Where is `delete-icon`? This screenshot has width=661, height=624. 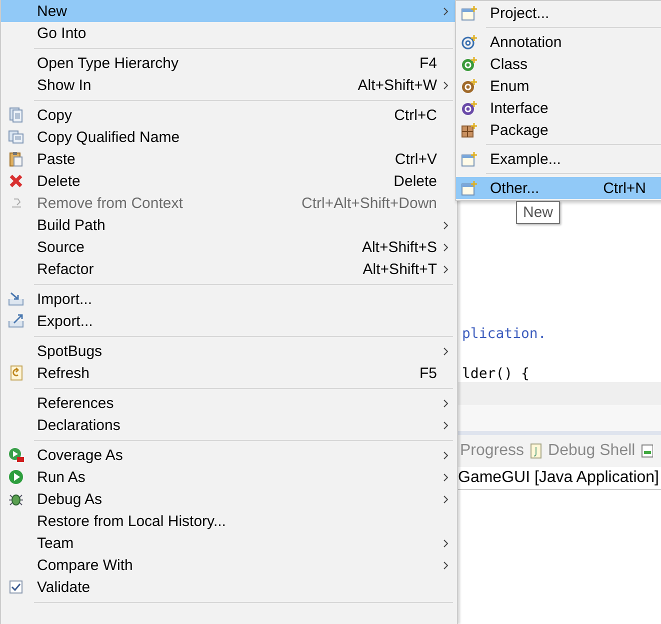
delete-icon is located at coordinates (16, 181).